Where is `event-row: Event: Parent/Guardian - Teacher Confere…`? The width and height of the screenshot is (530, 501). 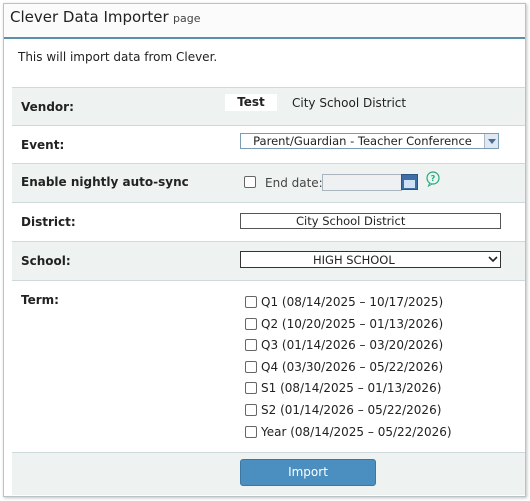
event-row: Event: Parent/Guardian - Teacher Confere… is located at coordinates (268, 145).